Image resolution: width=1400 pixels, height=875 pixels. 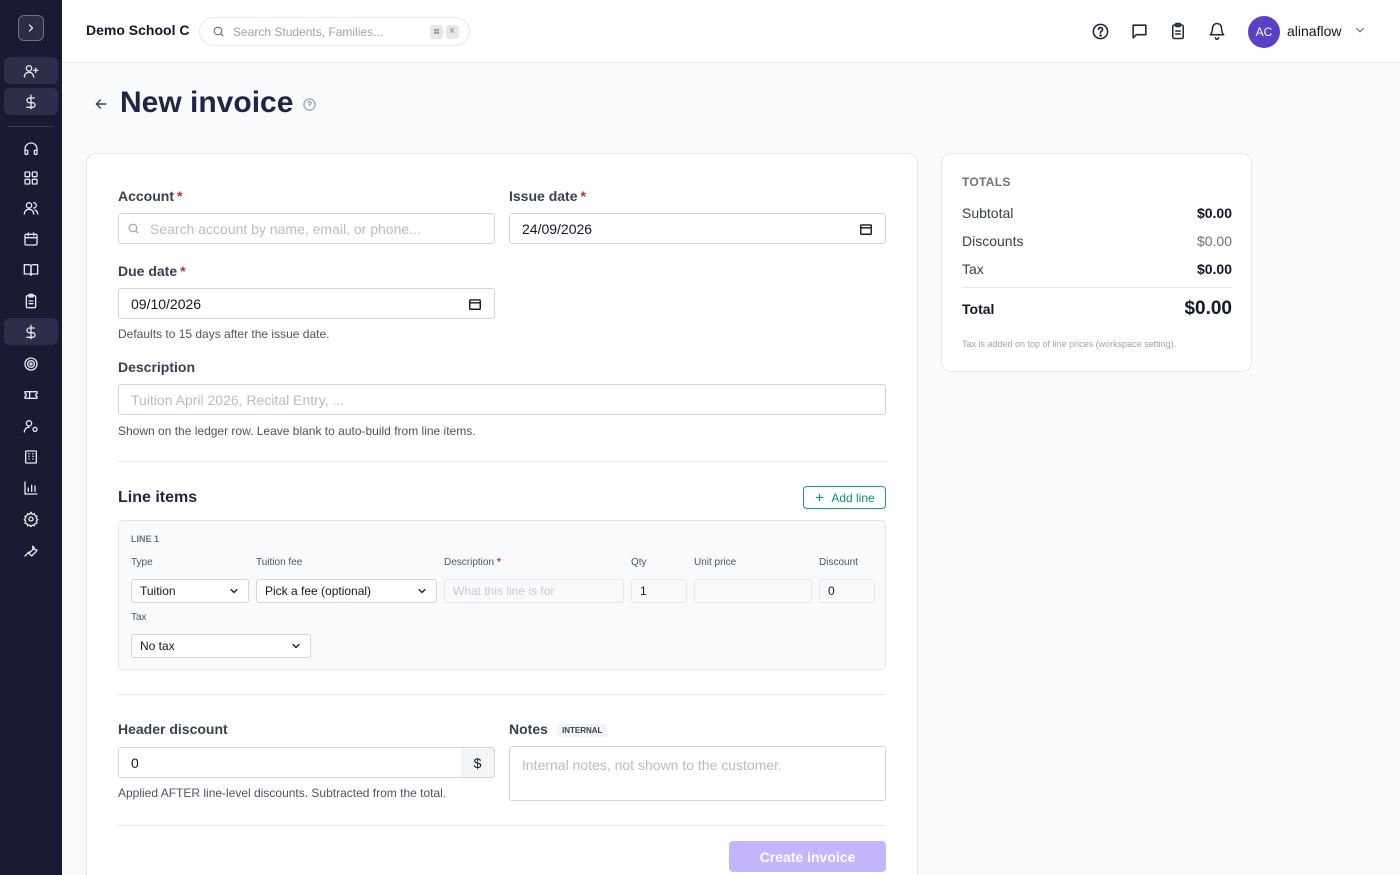 I want to click on kbd-key-k: K, so click(x=452, y=31).